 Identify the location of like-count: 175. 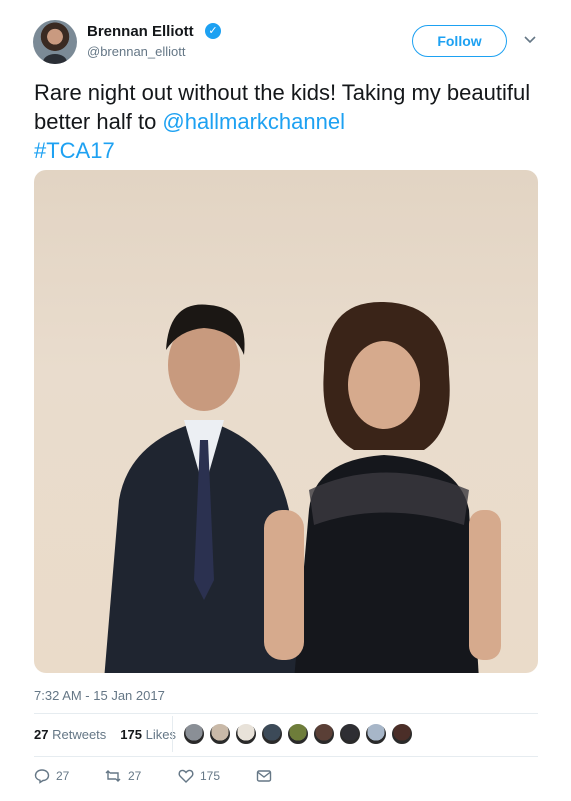
(210, 776).